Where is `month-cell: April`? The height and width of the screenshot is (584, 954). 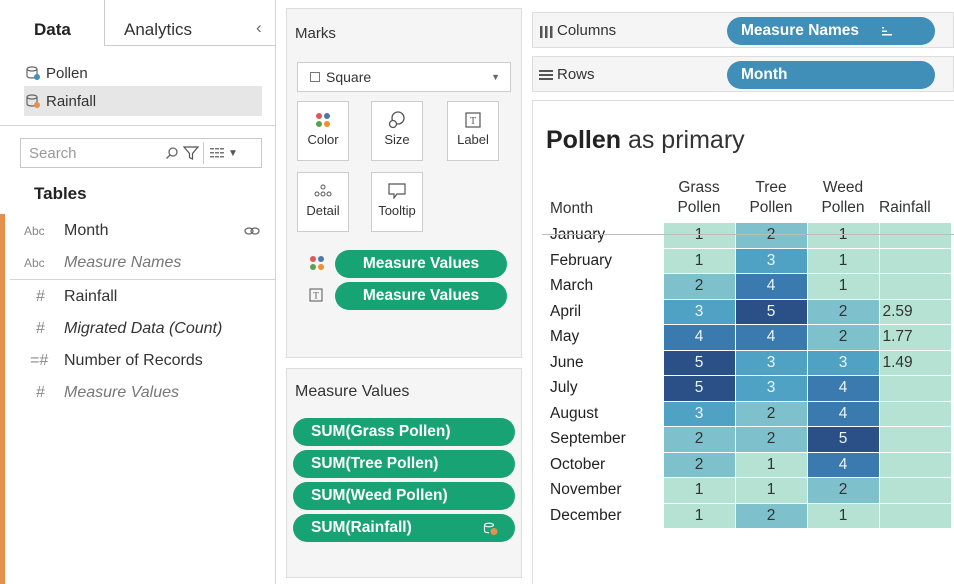
month-cell: April is located at coordinates (602, 312).